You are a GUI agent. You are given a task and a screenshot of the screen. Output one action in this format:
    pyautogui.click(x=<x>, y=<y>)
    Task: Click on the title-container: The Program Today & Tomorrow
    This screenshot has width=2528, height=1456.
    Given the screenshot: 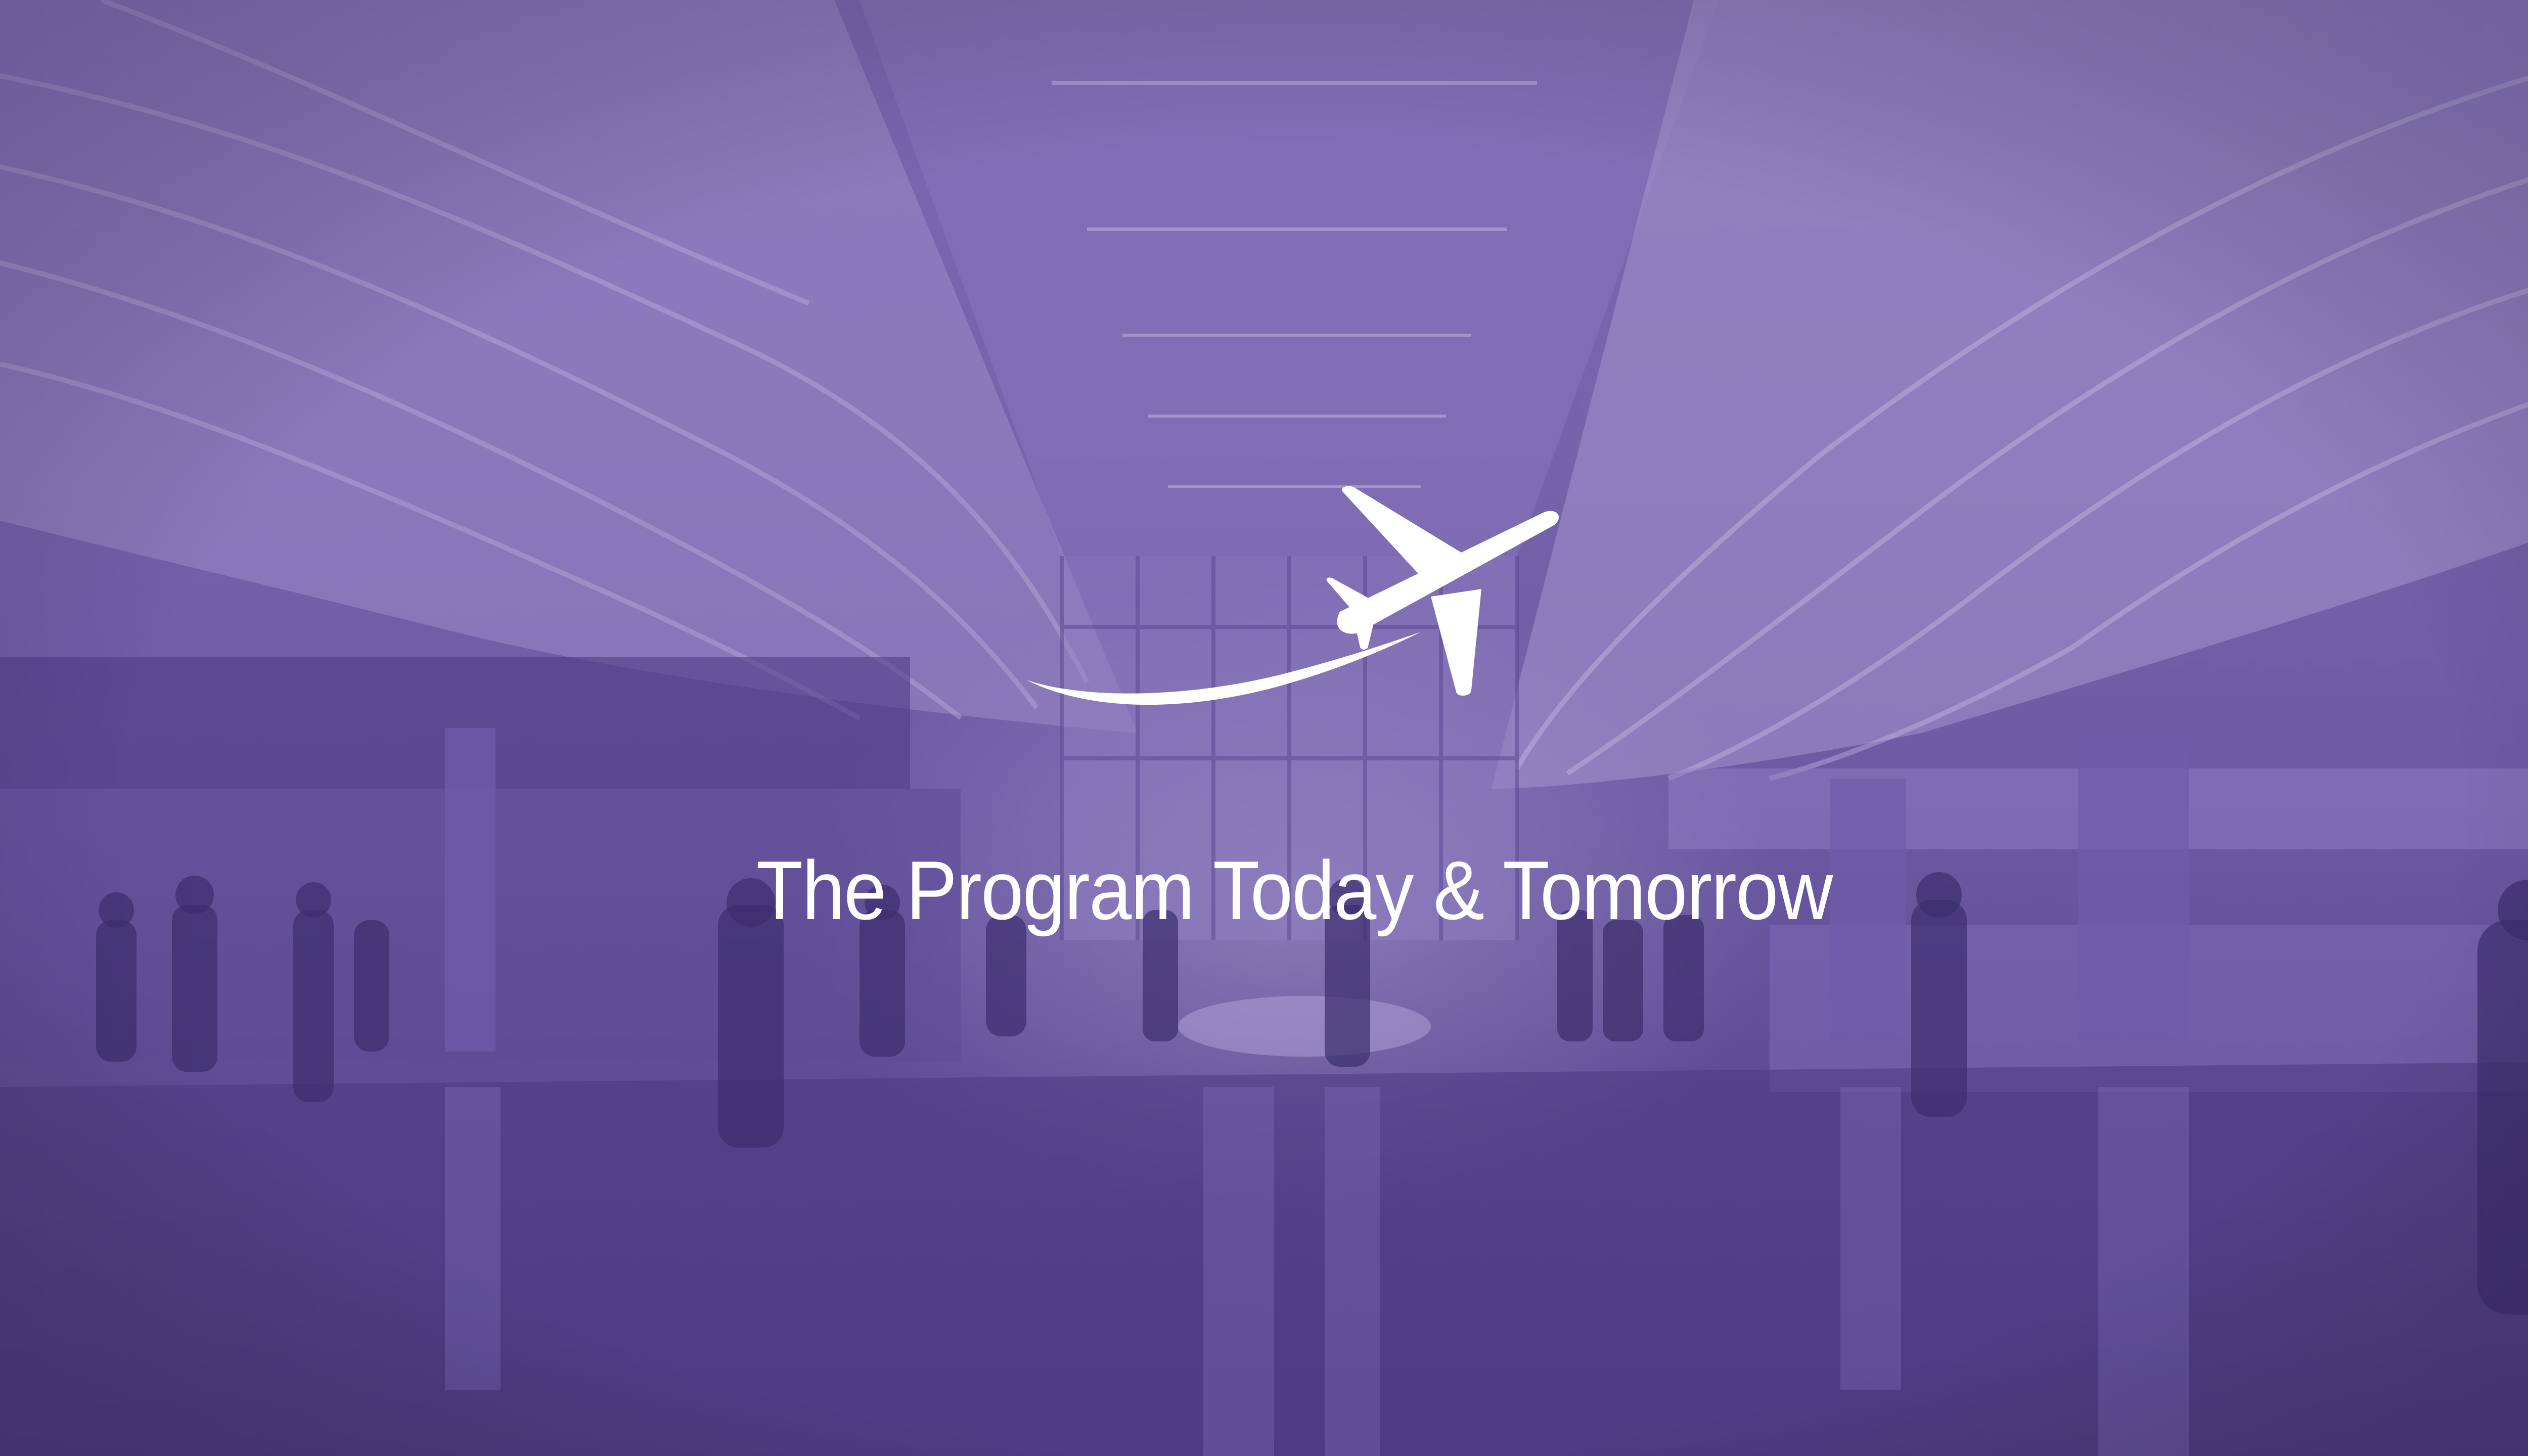 What is the action you would take?
    pyautogui.click(x=1264, y=890)
    